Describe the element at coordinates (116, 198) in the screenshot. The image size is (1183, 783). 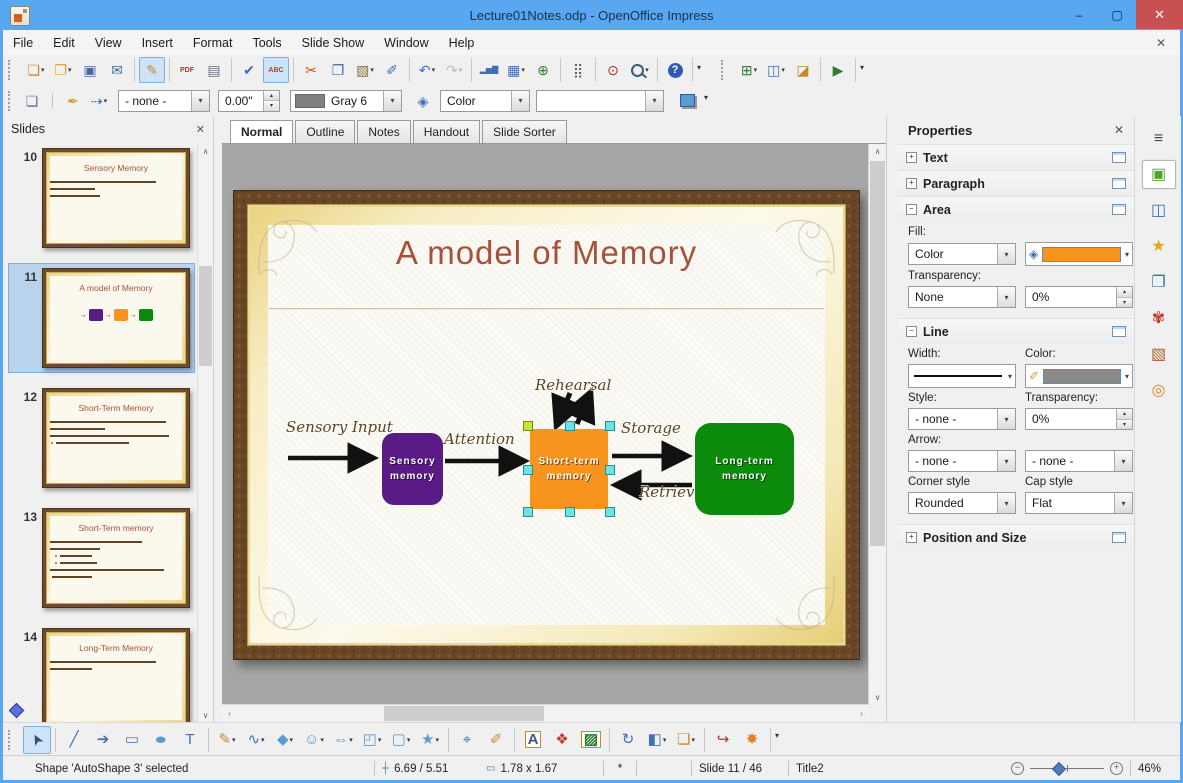
I see `slide-thumbnail: Sensory Memory` at that location.